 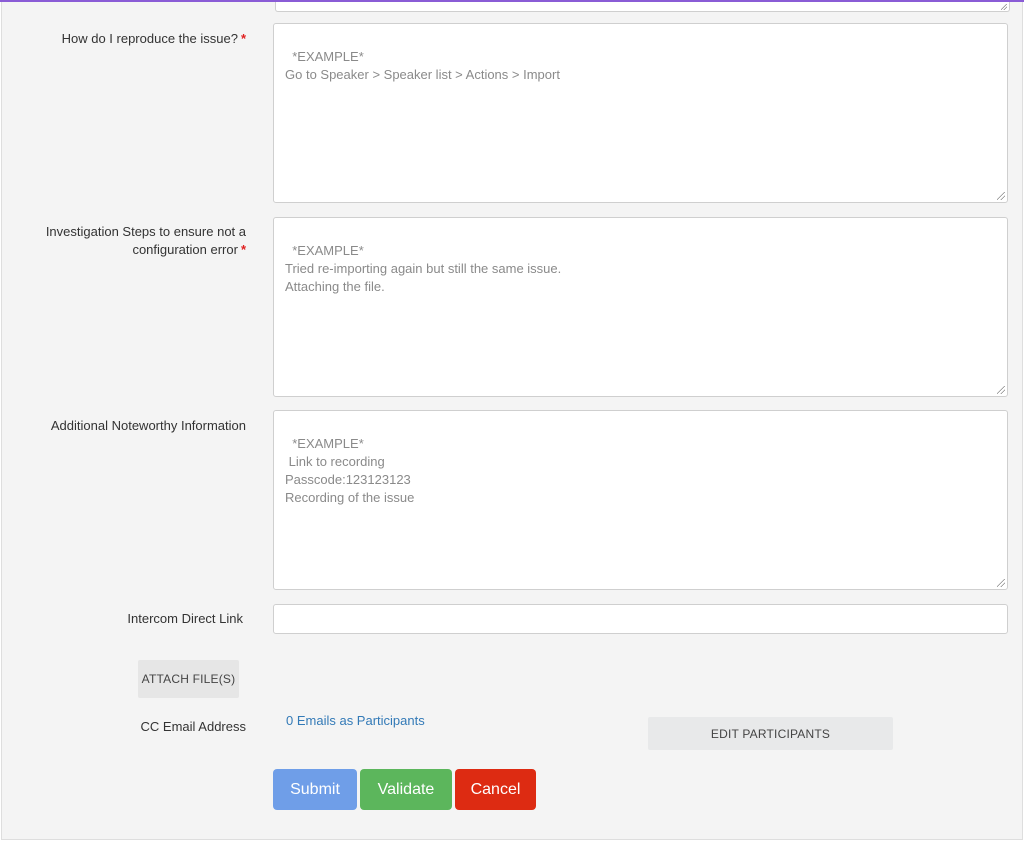 I want to click on additional-label: Additional Noteworthy Information, so click(x=126, y=426).